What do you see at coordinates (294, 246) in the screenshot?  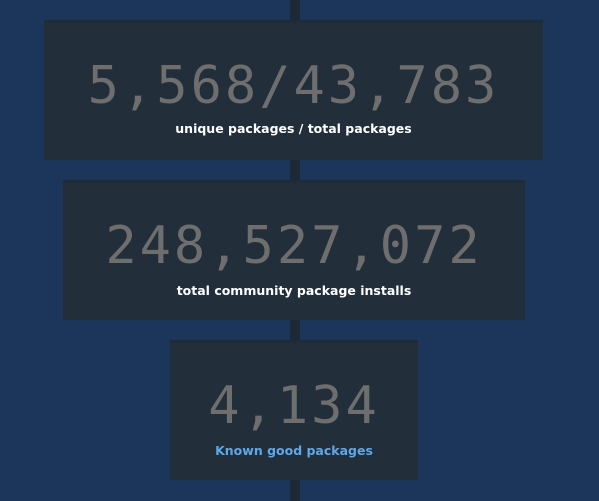 I see `install-count-value: 248,527,072` at bounding box center [294, 246].